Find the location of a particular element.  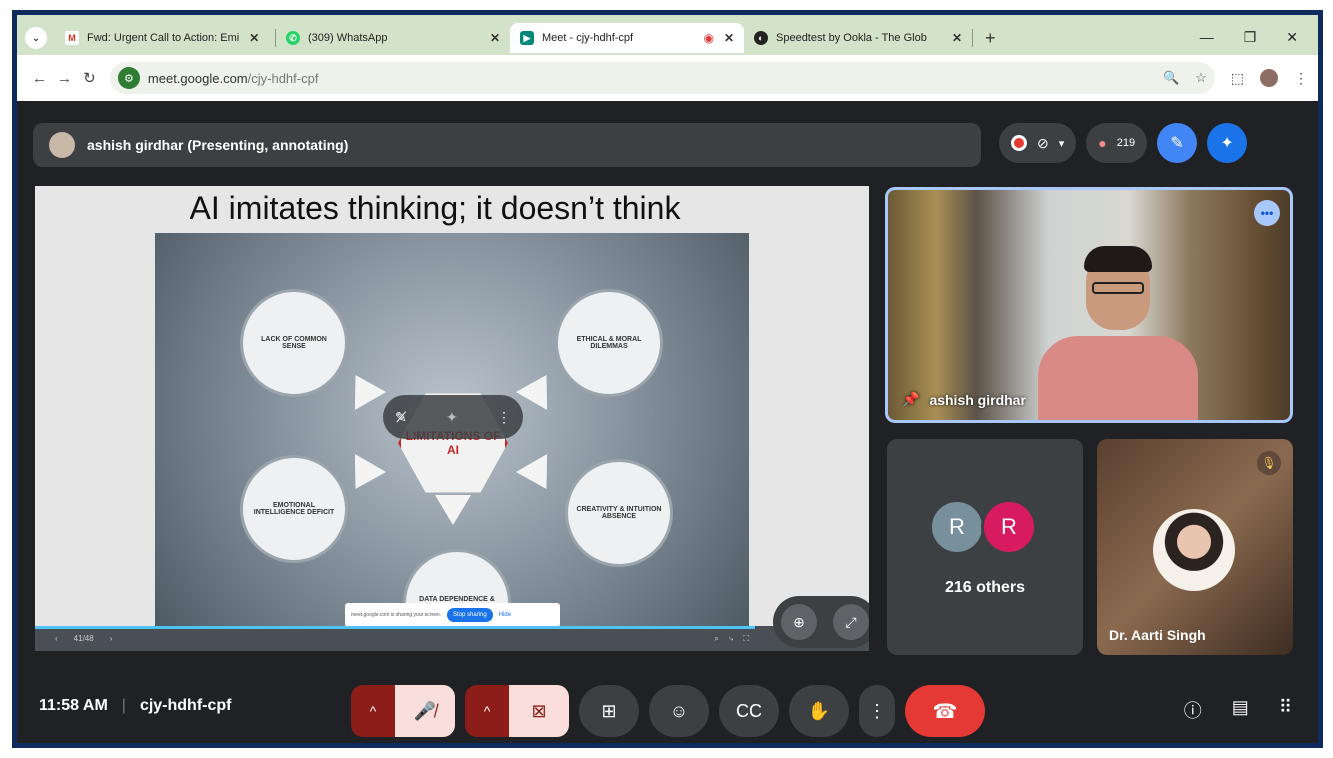

gemini-button: ✦ is located at coordinates (1227, 143).